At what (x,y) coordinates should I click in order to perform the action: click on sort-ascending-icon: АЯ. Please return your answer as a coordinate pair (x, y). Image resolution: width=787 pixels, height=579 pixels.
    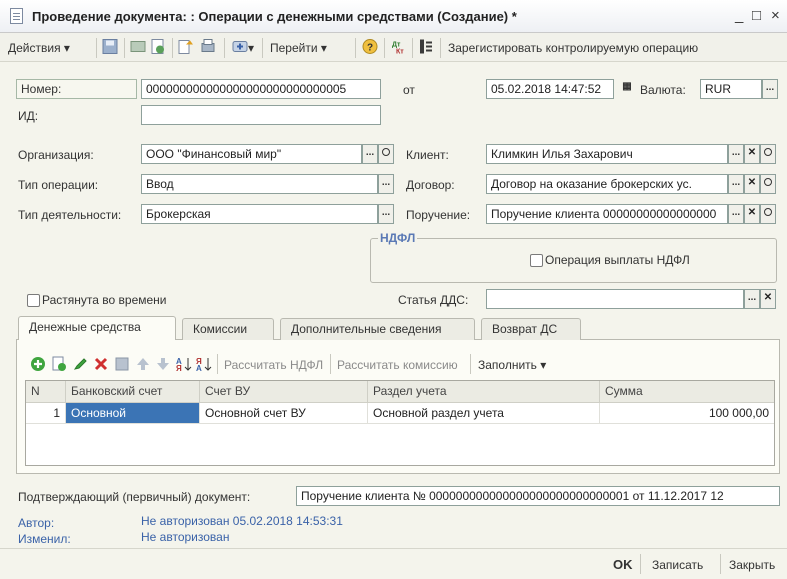
    Looking at the image, I should click on (184, 364).